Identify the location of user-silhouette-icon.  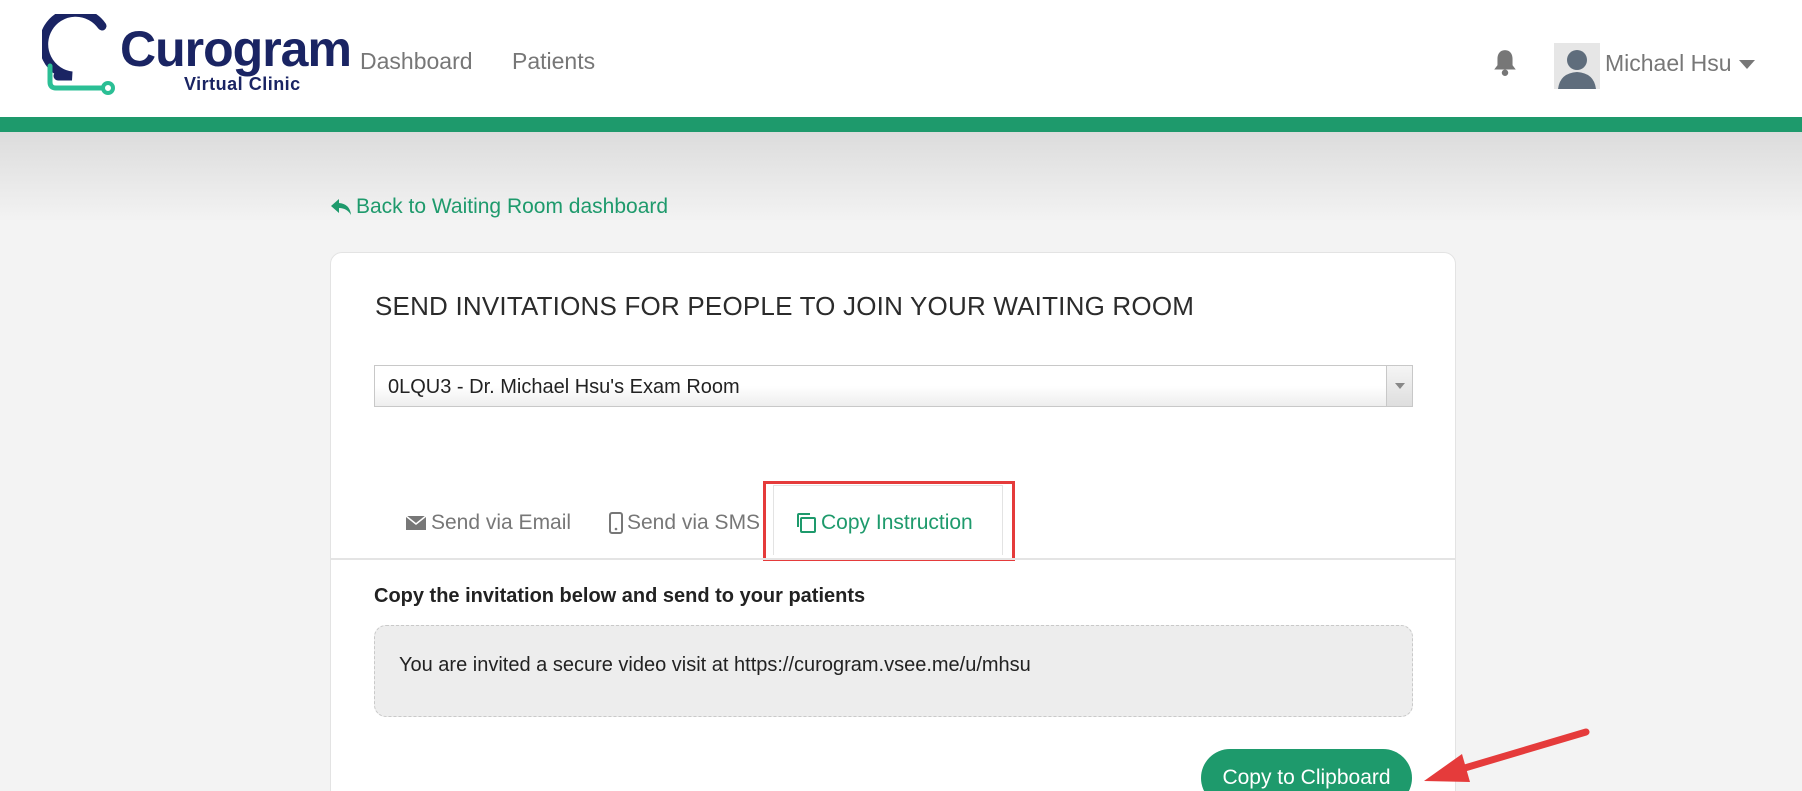
(1577, 69).